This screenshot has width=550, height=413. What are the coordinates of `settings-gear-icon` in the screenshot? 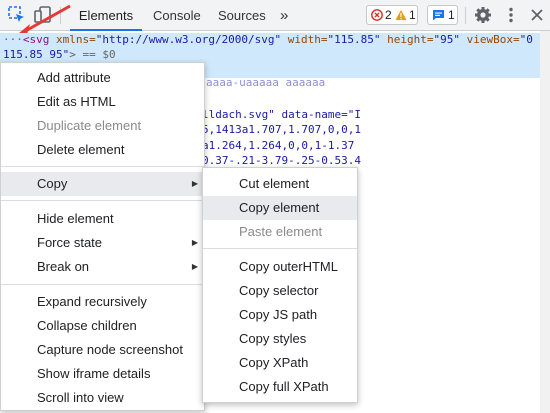 It's located at (483, 15).